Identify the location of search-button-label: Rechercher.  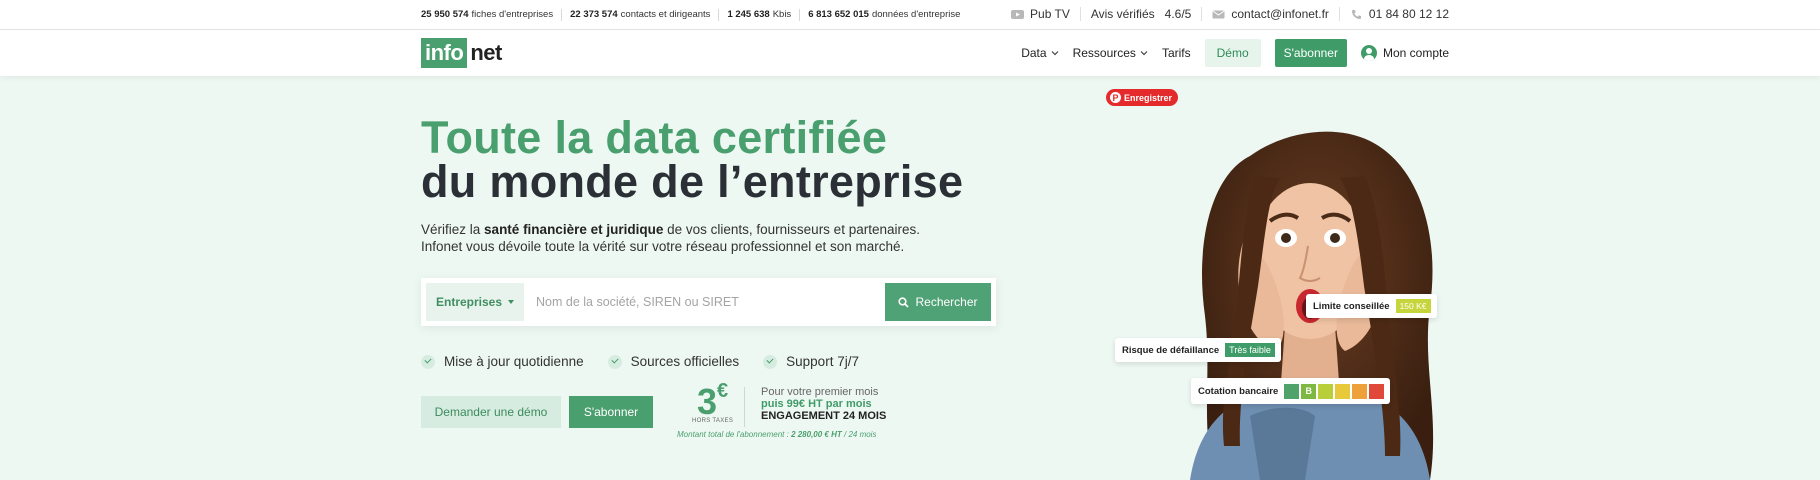
(946, 302).